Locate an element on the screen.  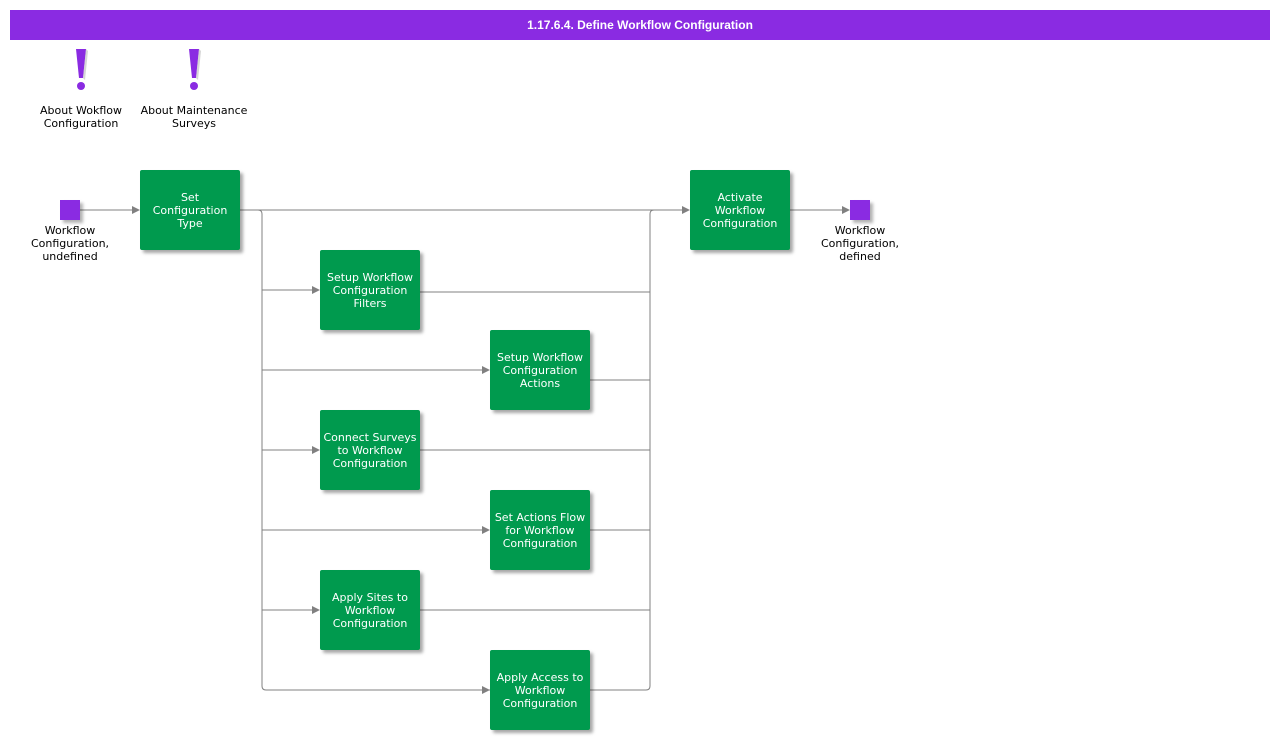
note-about-workflow-configuration: About Wokflow Configuration is located at coordinates (81, 89).